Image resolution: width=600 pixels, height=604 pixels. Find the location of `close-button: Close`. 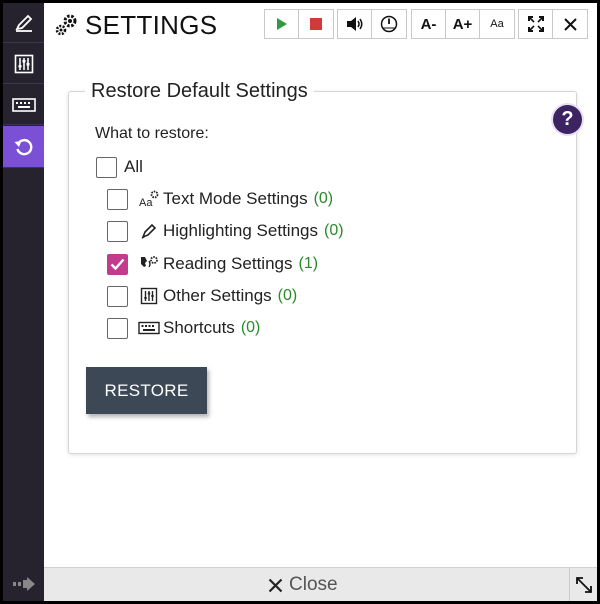

close-button: Close is located at coordinates (303, 585).